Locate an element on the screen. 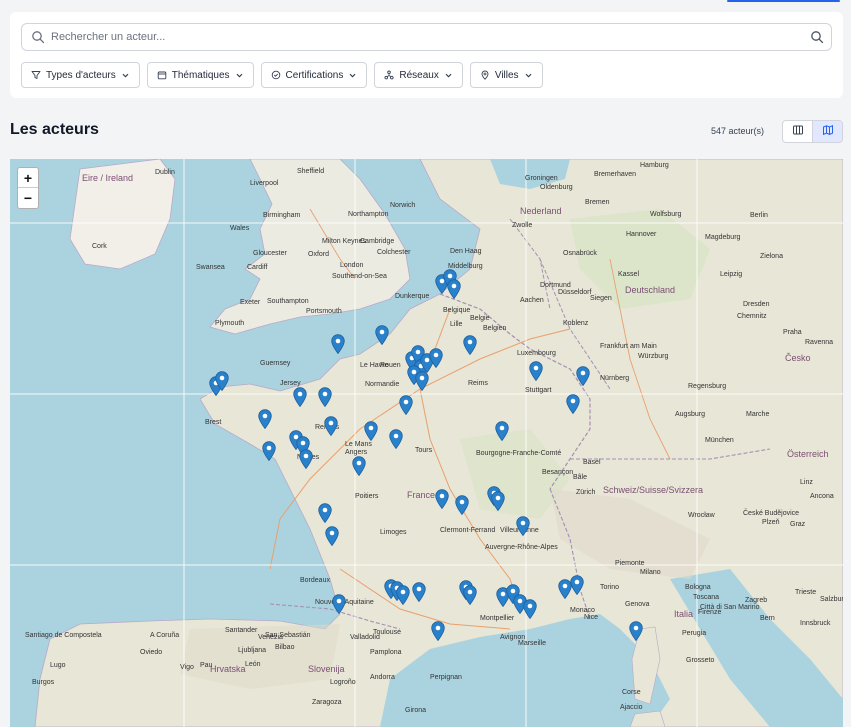  map-label: Linz is located at coordinates (806, 482).